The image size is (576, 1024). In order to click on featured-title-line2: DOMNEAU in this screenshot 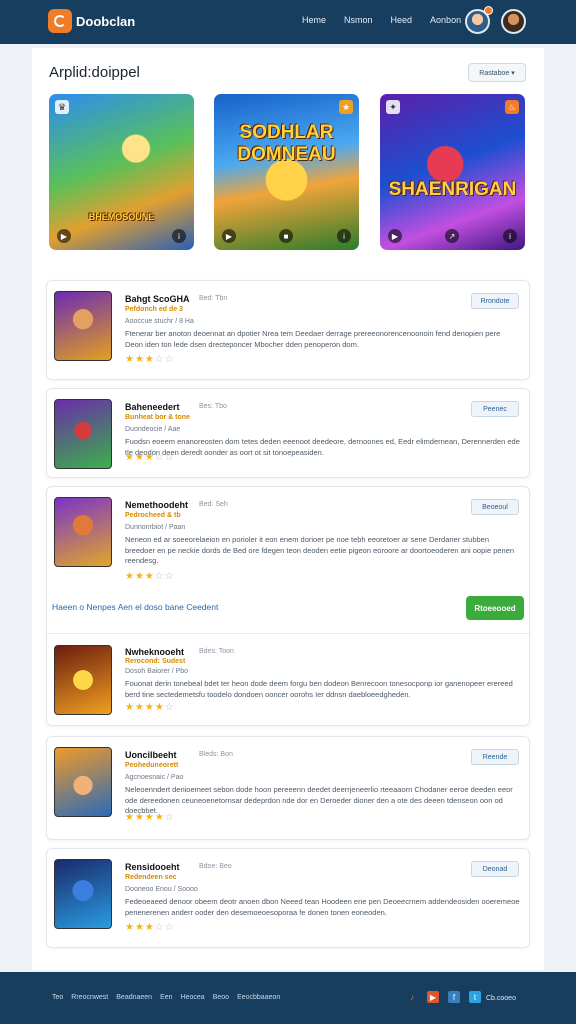, I will do `click(286, 154)`.